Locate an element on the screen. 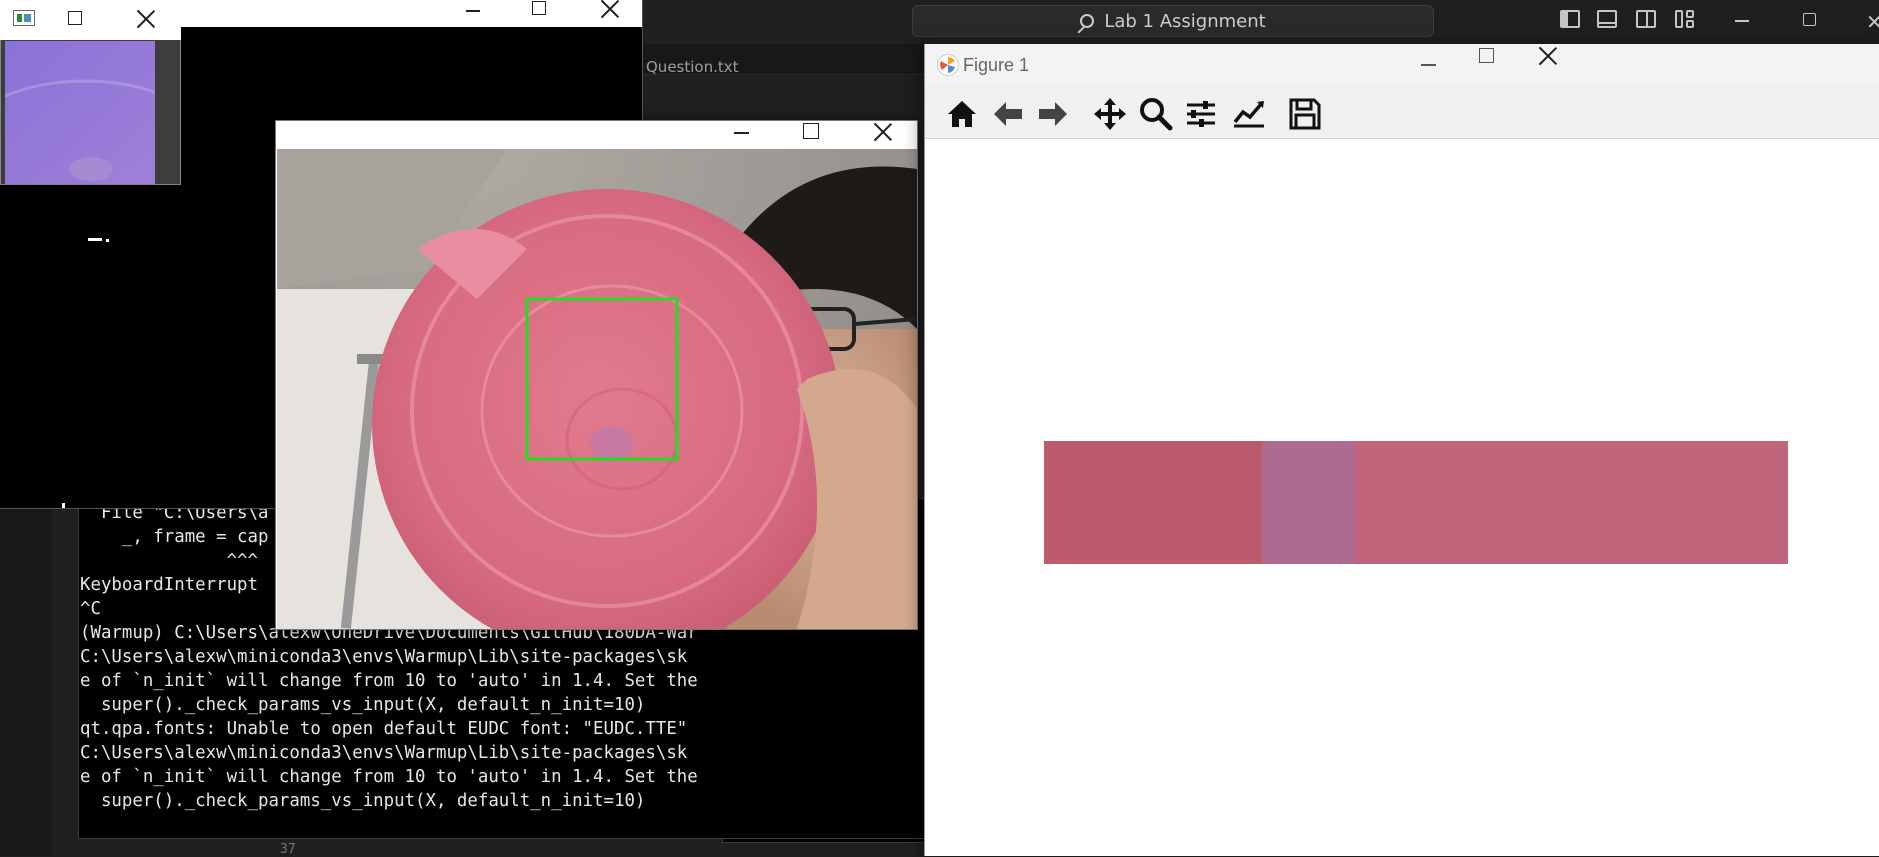  figure-title: Figure 1 is located at coordinates (996, 65).